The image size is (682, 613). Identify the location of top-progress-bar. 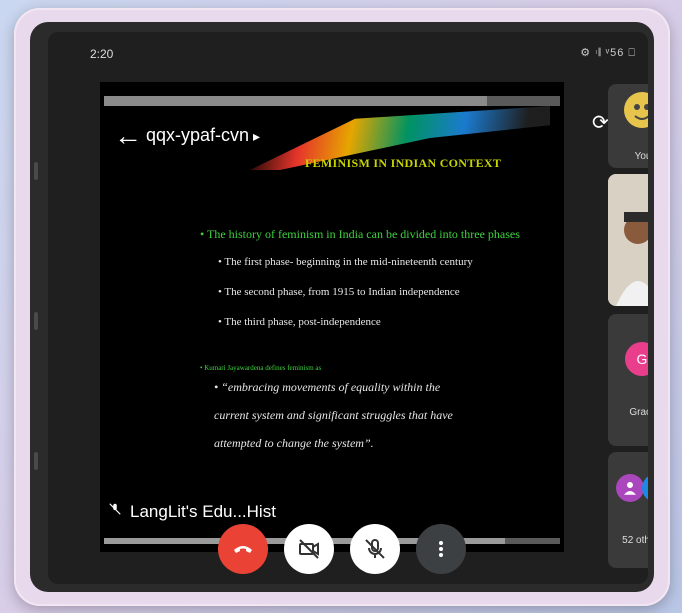
(332, 101).